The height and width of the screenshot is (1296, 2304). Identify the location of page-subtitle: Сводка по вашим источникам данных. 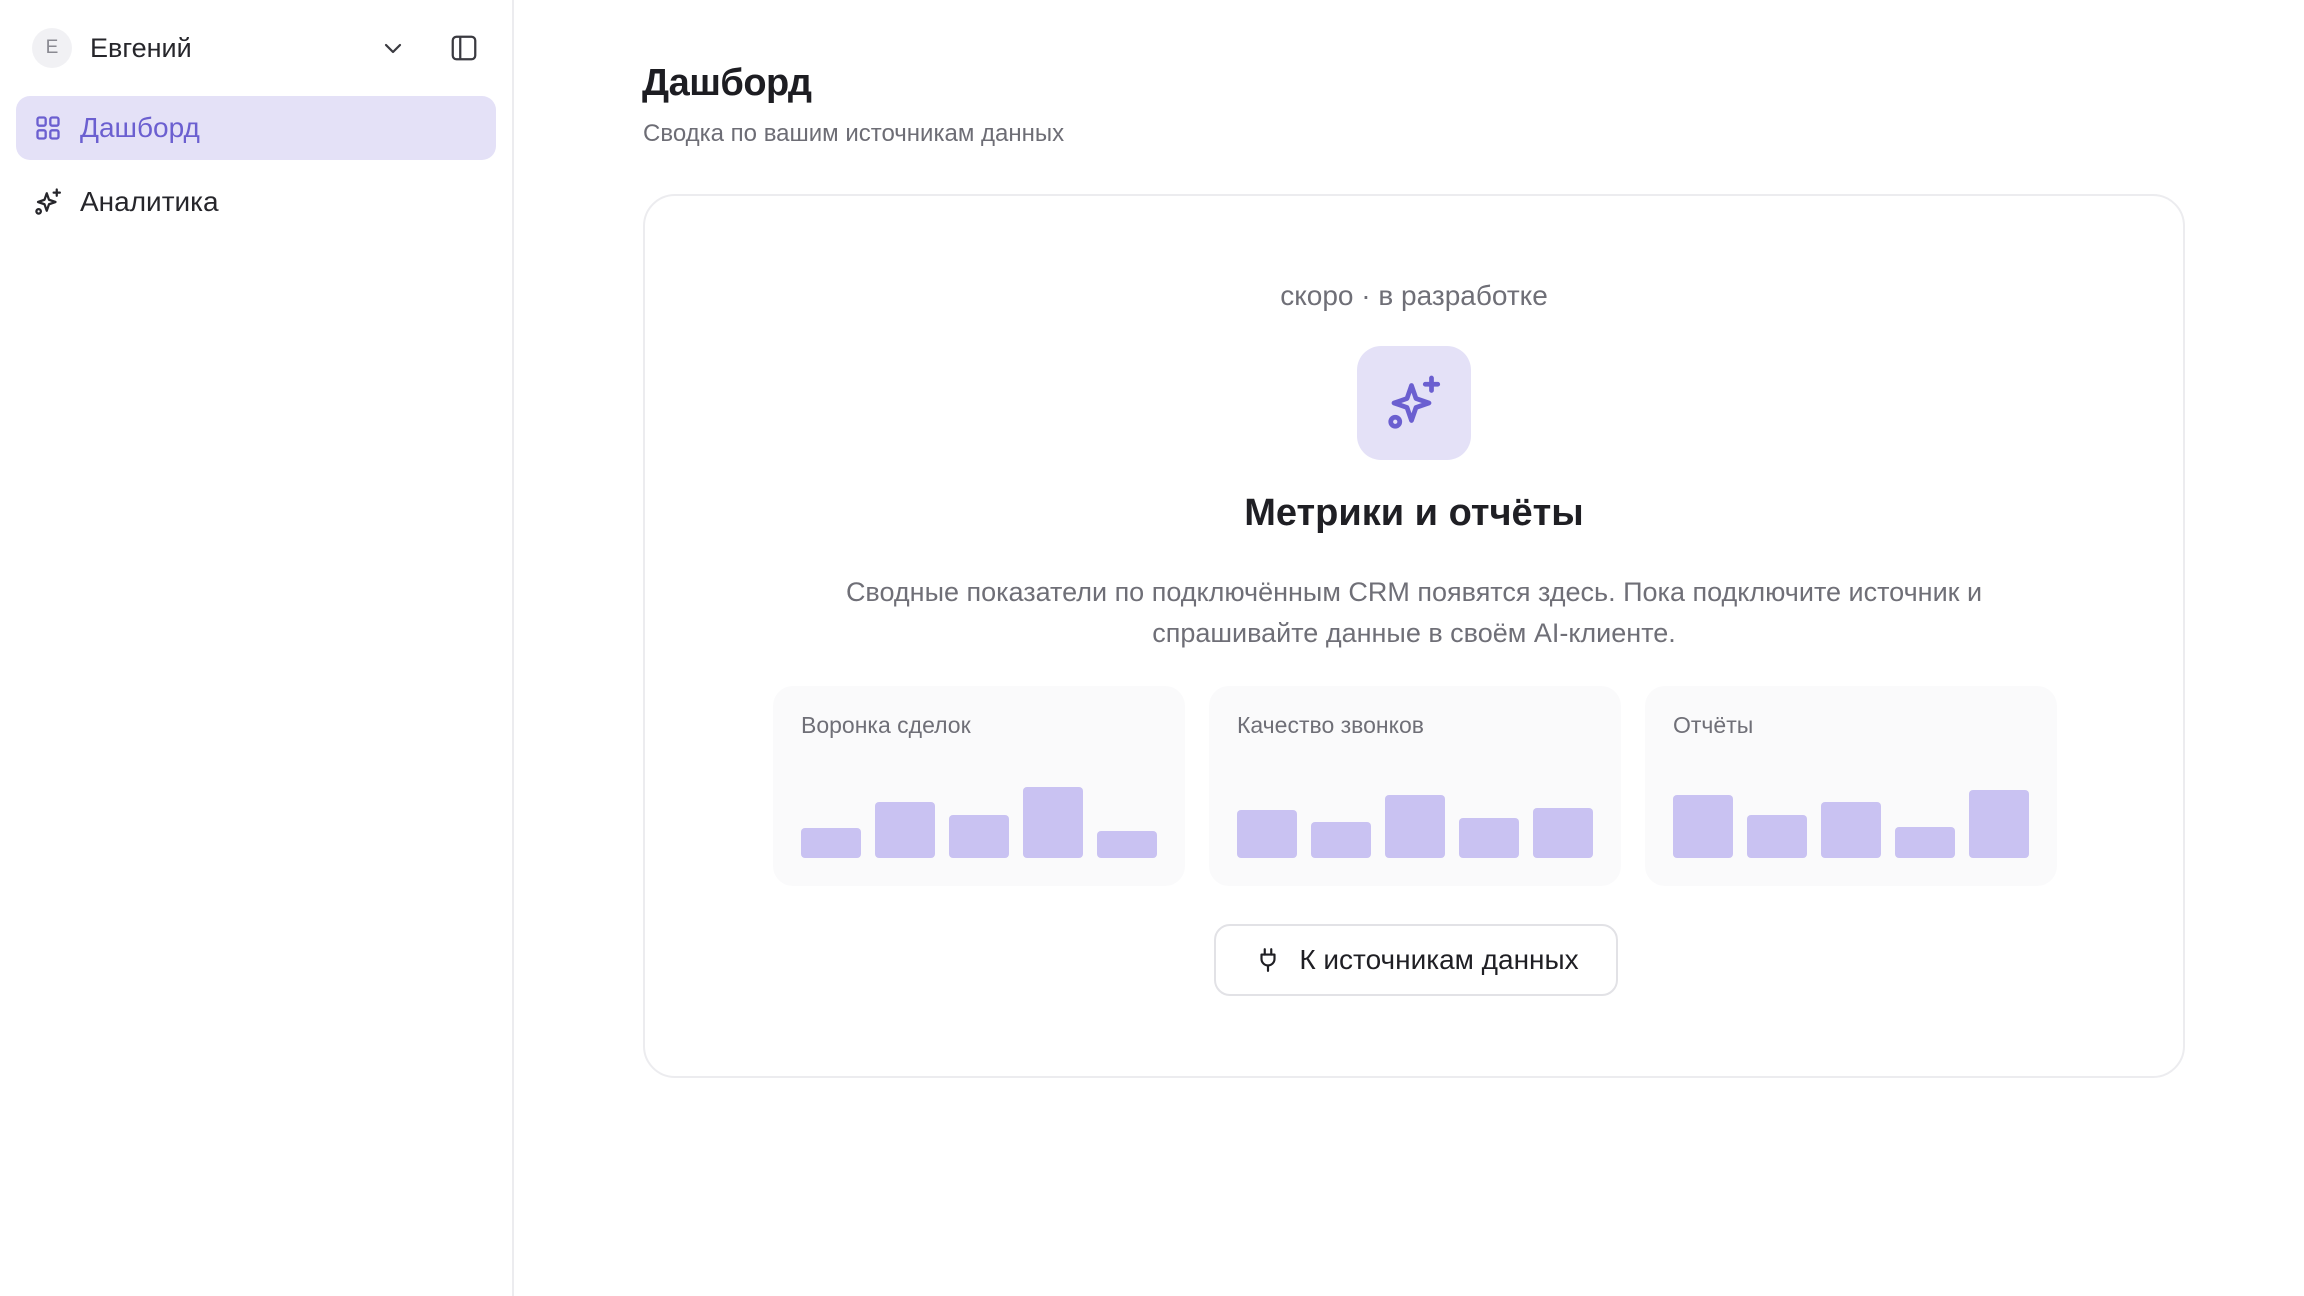
(854, 133).